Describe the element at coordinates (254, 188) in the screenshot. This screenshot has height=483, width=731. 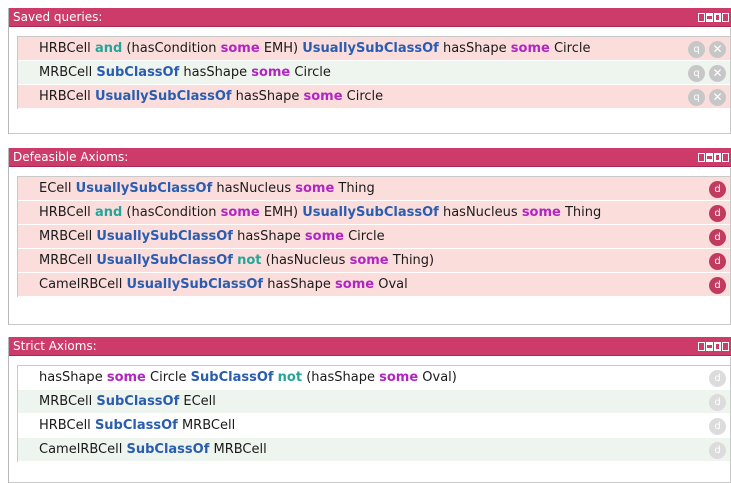
I see `axiom-term: hasNucleus` at that location.